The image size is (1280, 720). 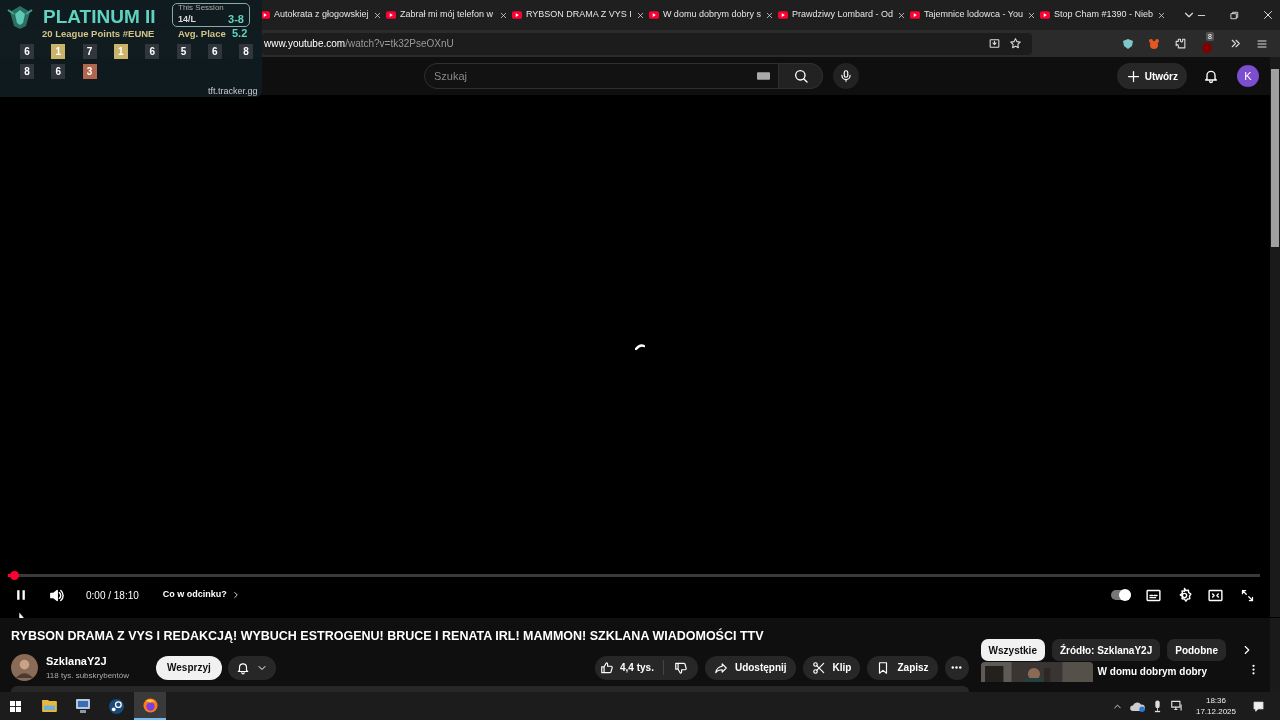 I want to click on subscriber-count: 118 tys. subskrybentów, so click(x=88, y=676).